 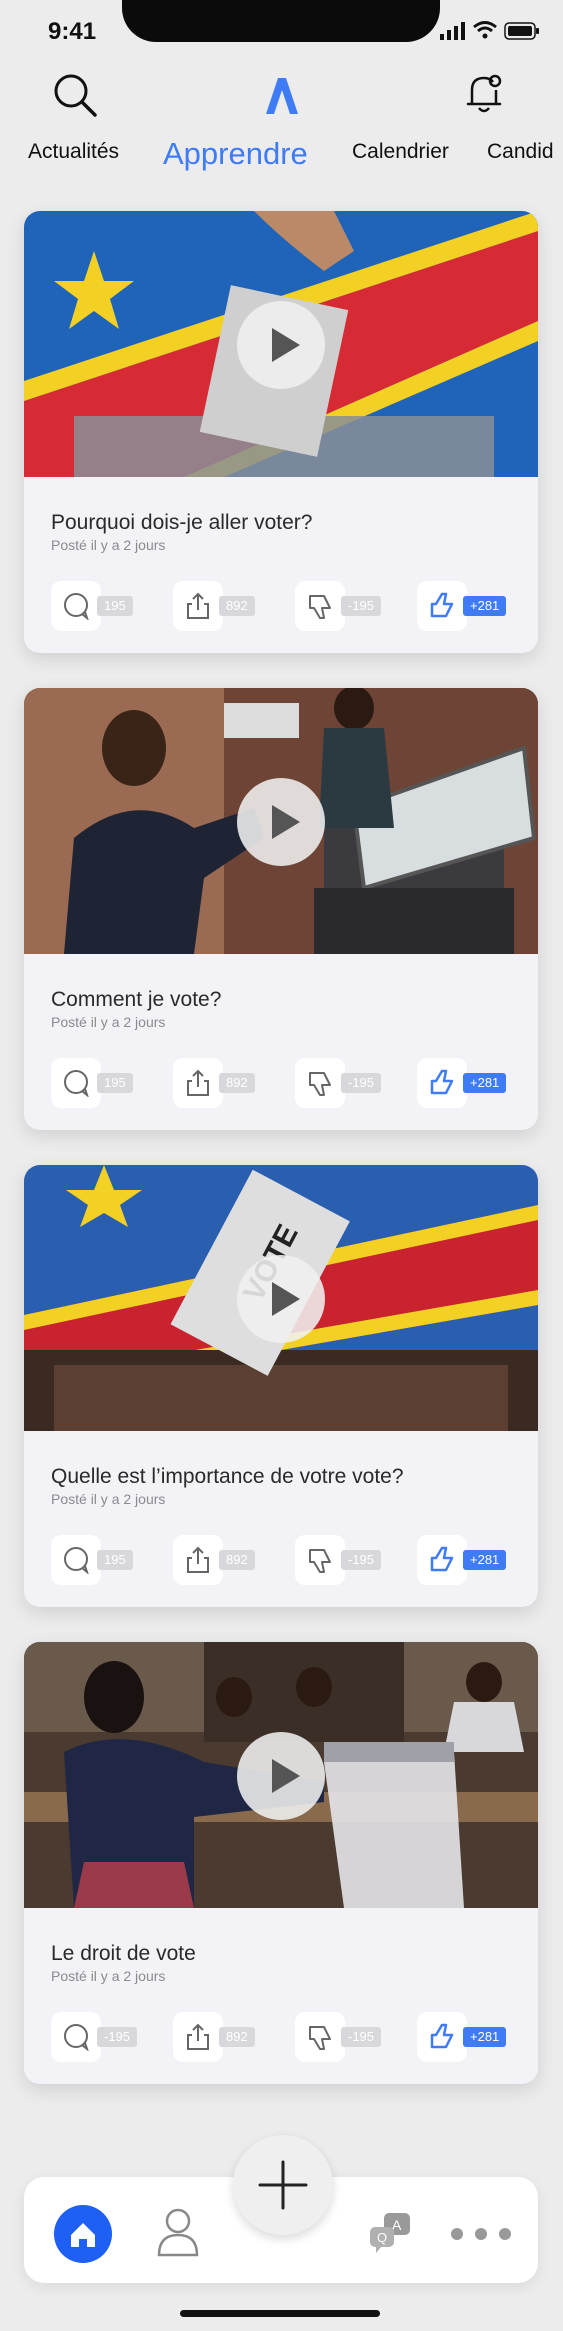 What do you see at coordinates (391, 2234) in the screenshot?
I see `qa-icon: A Q` at bounding box center [391, 2234].